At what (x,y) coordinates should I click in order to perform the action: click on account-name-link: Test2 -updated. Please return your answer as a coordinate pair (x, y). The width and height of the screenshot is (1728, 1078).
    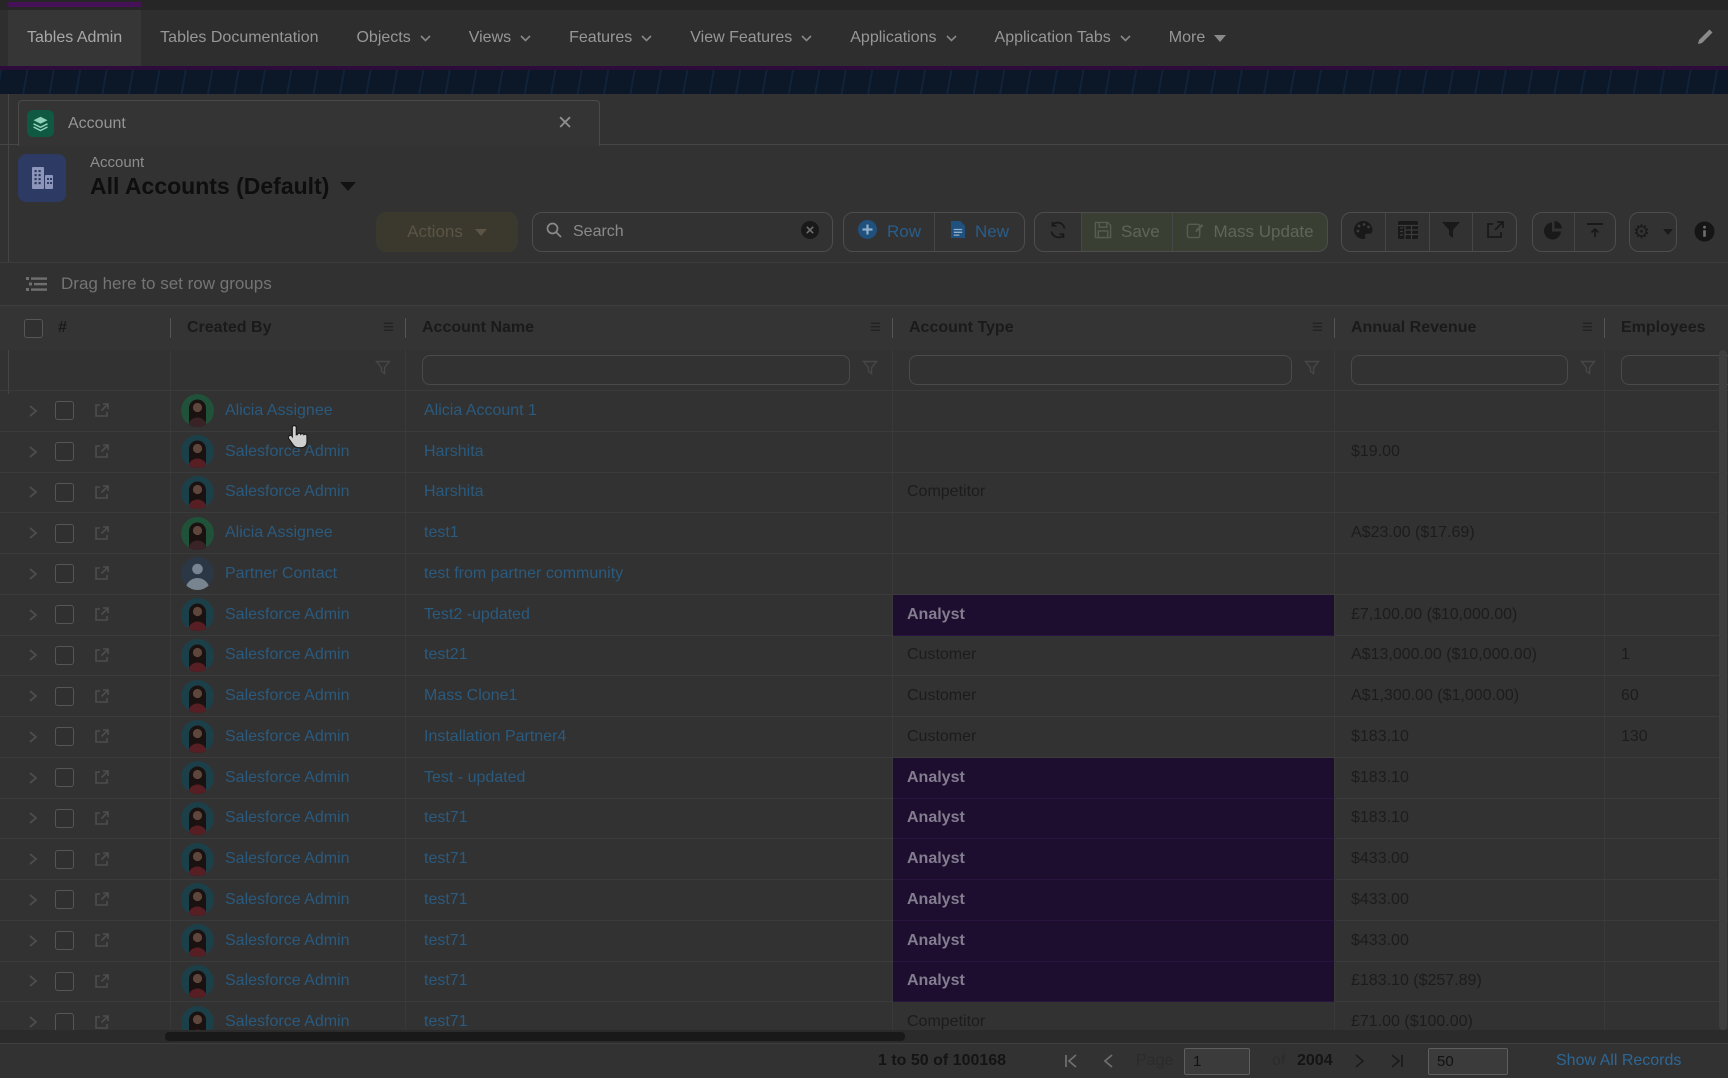
    Looking at the image, I should click on (477, 615).